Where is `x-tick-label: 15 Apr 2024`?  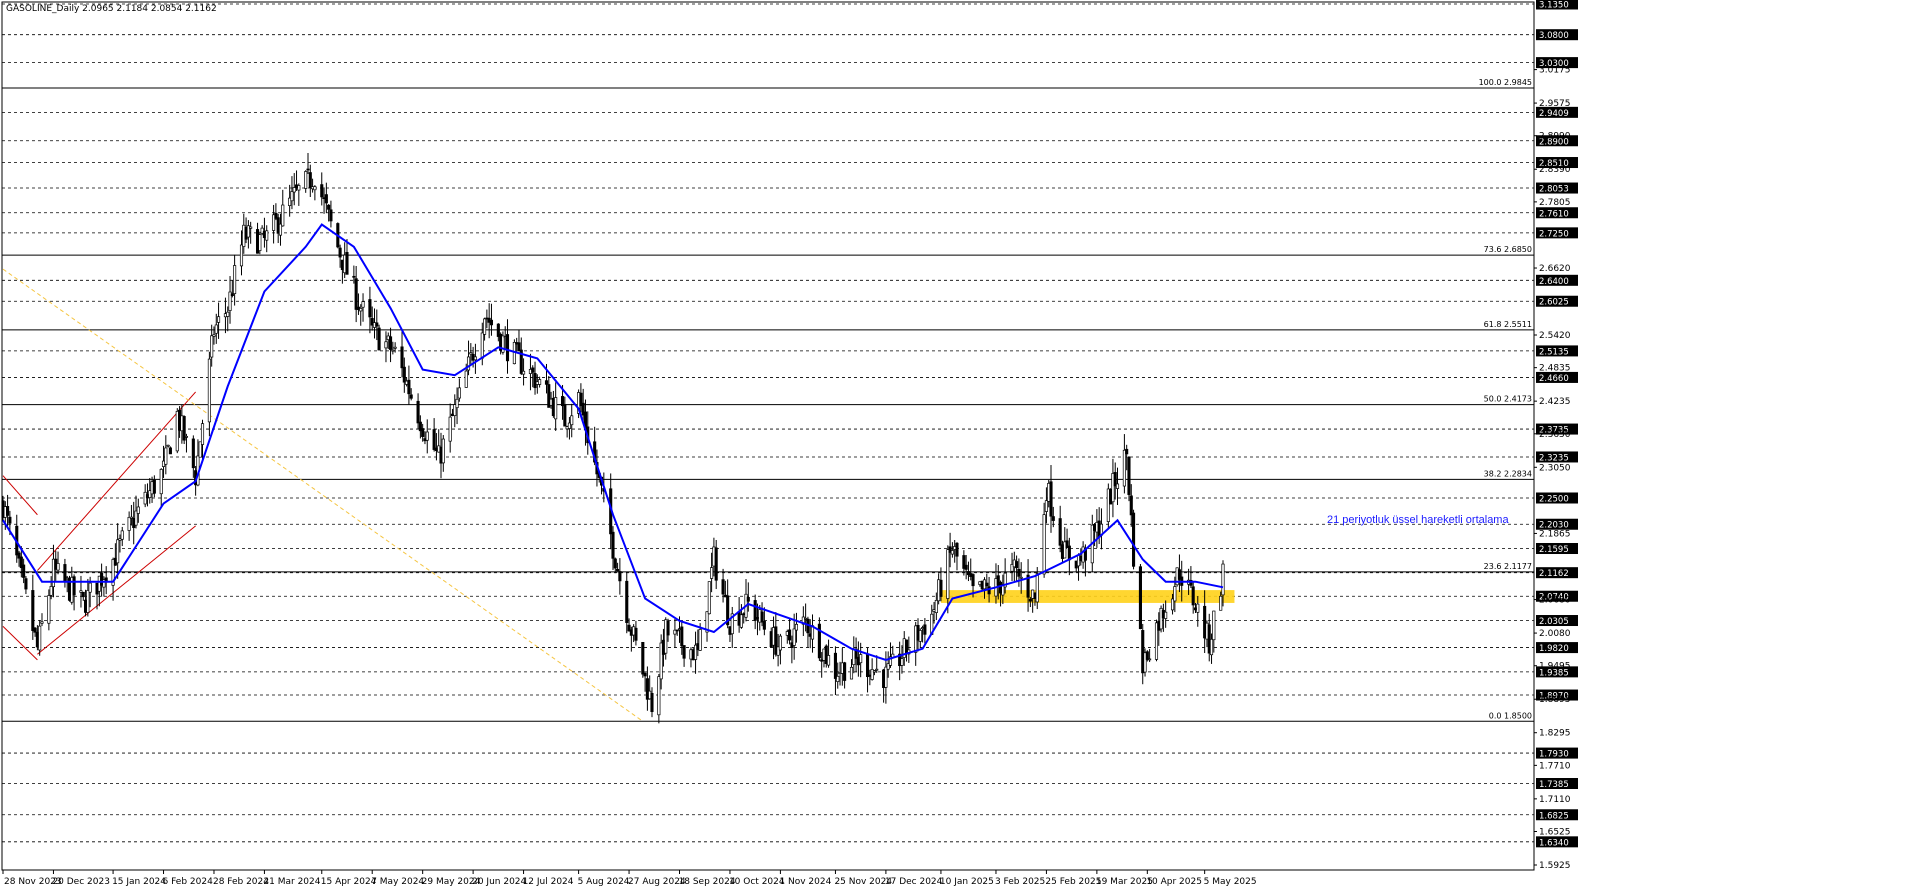 x-tick-label: 15 Apr 2024 is located at coordinates (349, 882).